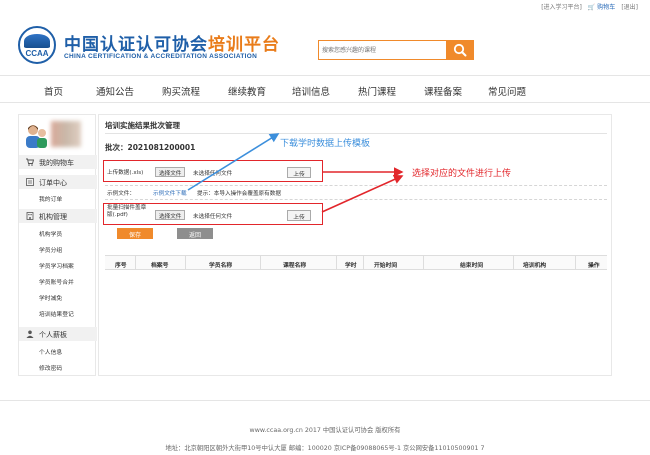 The height and width of the screenshot is (455, 650). I want to click on sidebar-section-org: 机构管理, so click(58, 216).